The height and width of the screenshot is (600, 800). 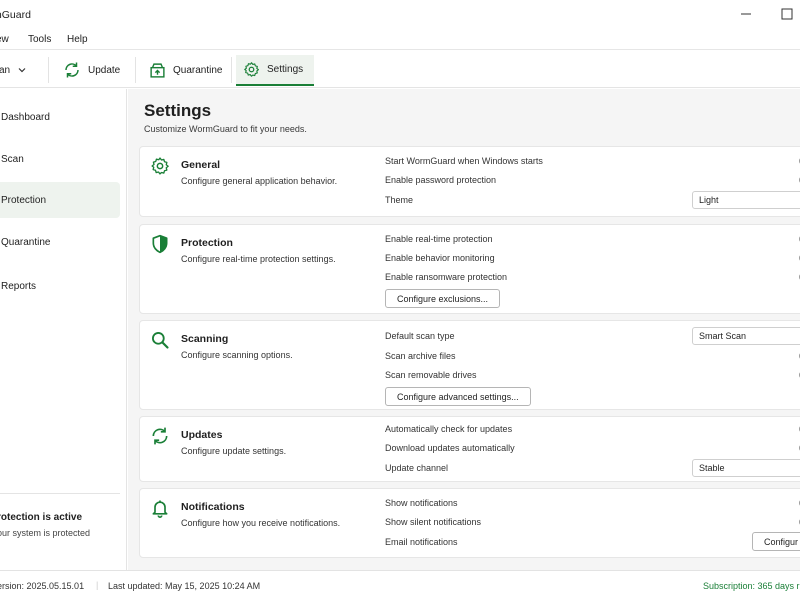 I want to click on option-scan-removable: Scan removable drives, so click(x=431, y=375).